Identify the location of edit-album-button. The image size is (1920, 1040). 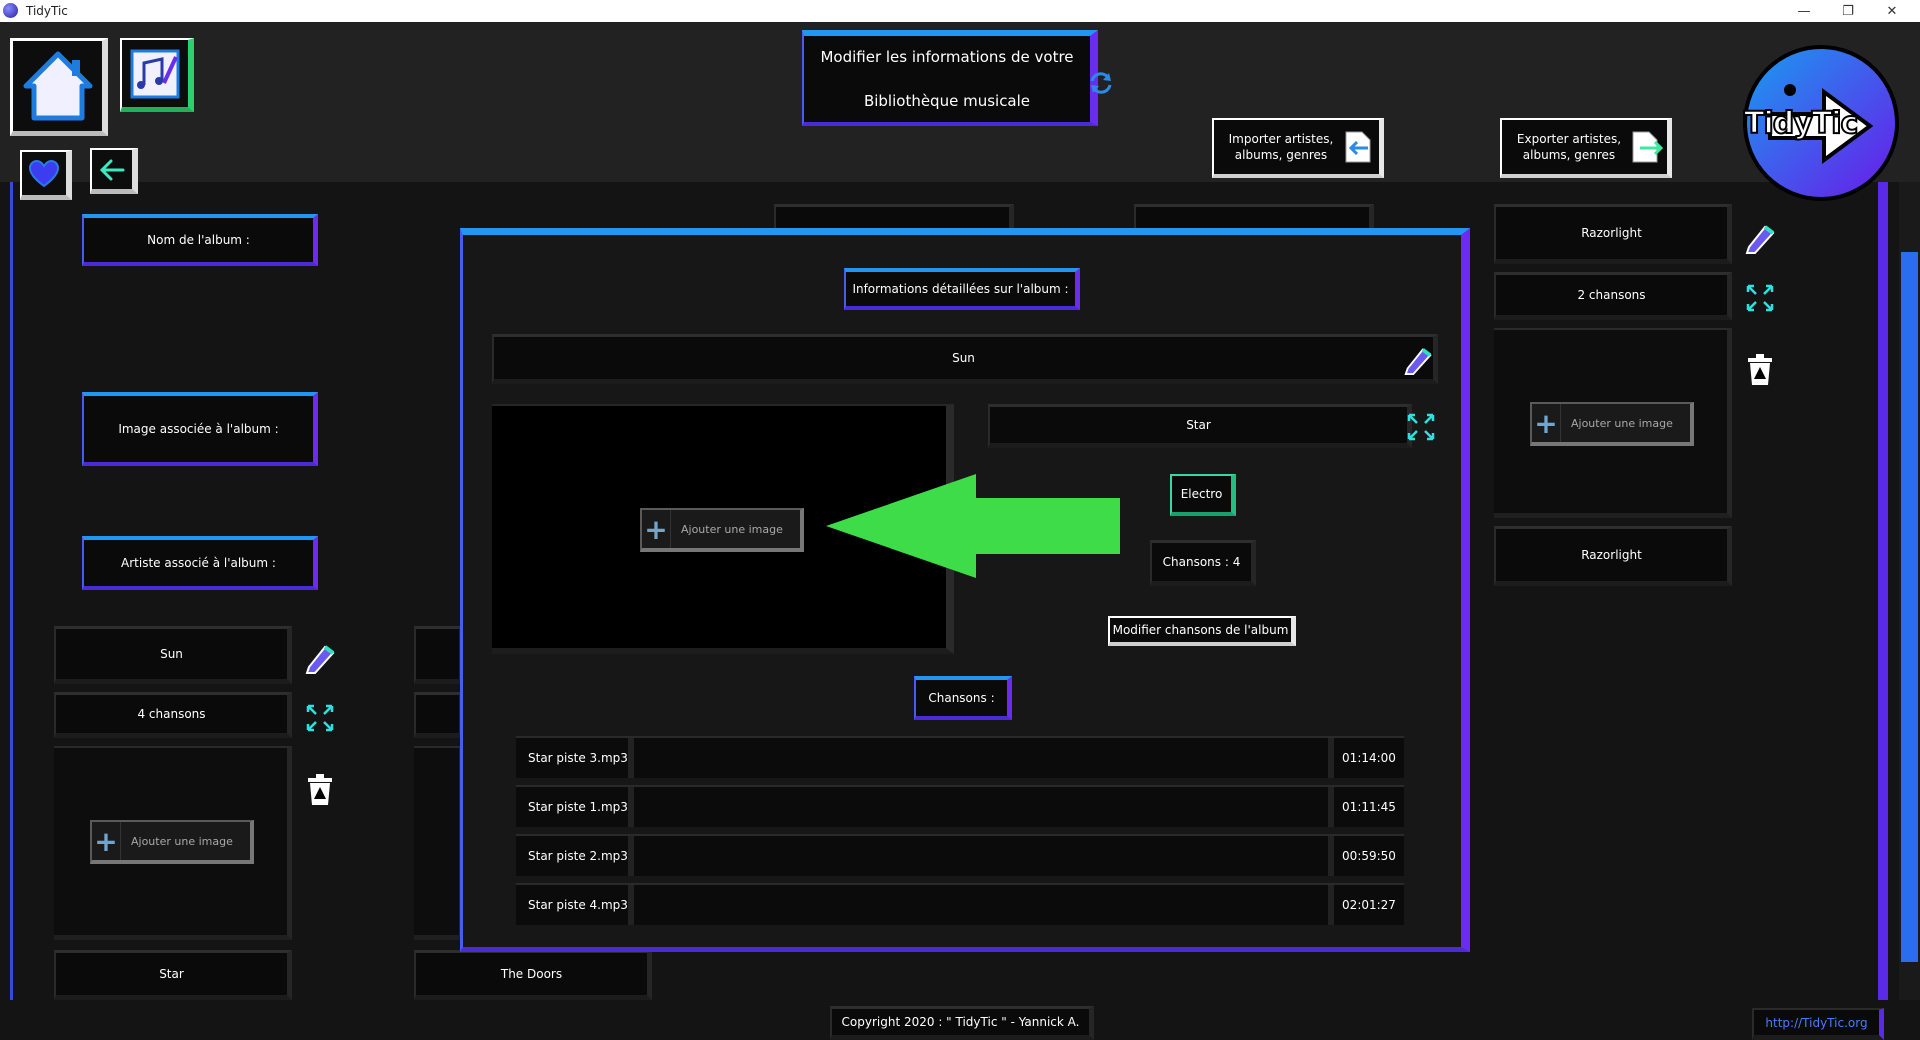
(320, 658).